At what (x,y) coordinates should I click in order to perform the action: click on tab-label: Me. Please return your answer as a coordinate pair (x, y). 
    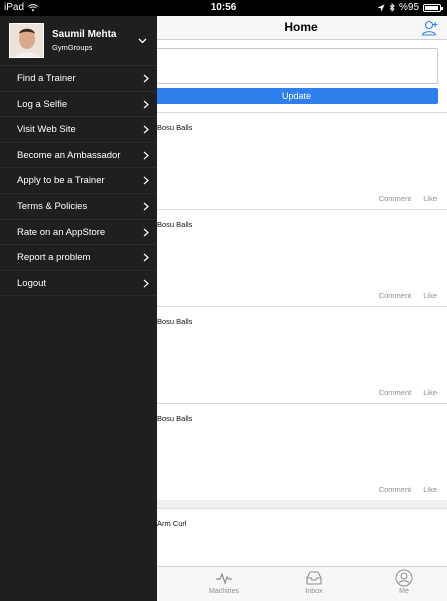
    Looking at the image, I should click on (404, 591).